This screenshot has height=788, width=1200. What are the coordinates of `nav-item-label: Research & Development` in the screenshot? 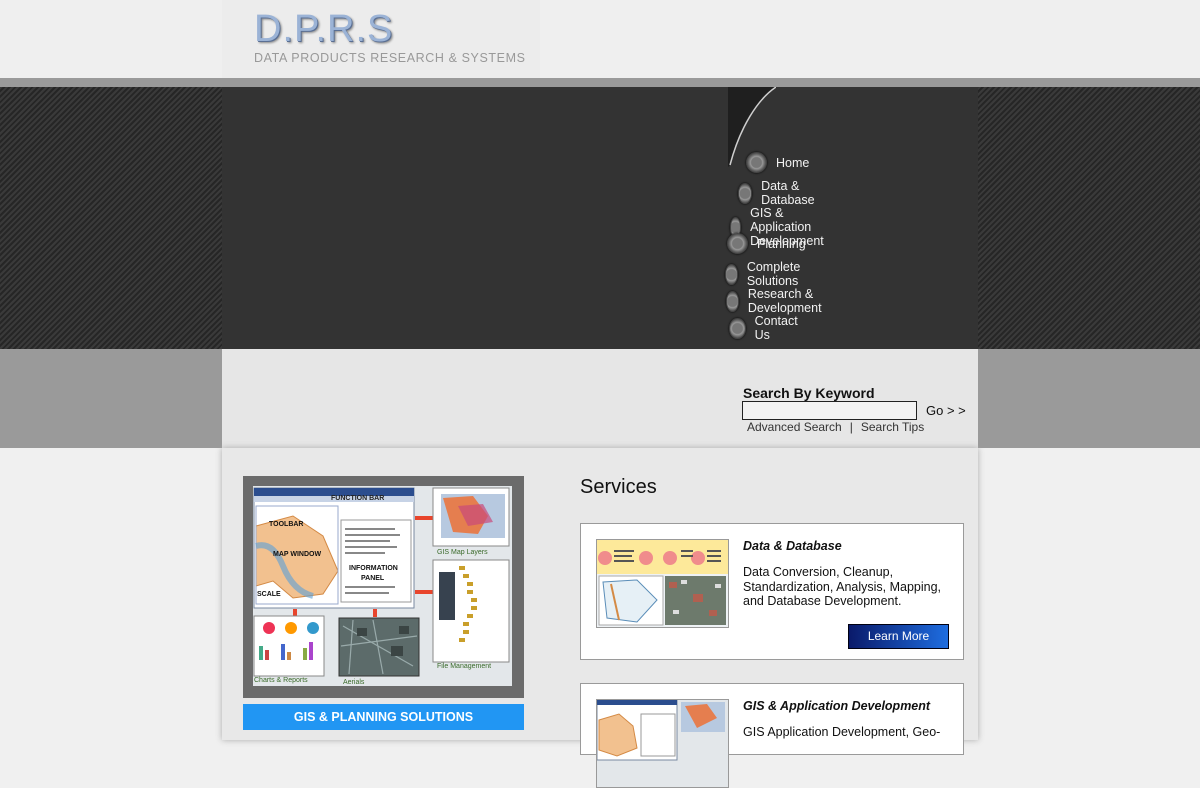 It's located at (784, 301).